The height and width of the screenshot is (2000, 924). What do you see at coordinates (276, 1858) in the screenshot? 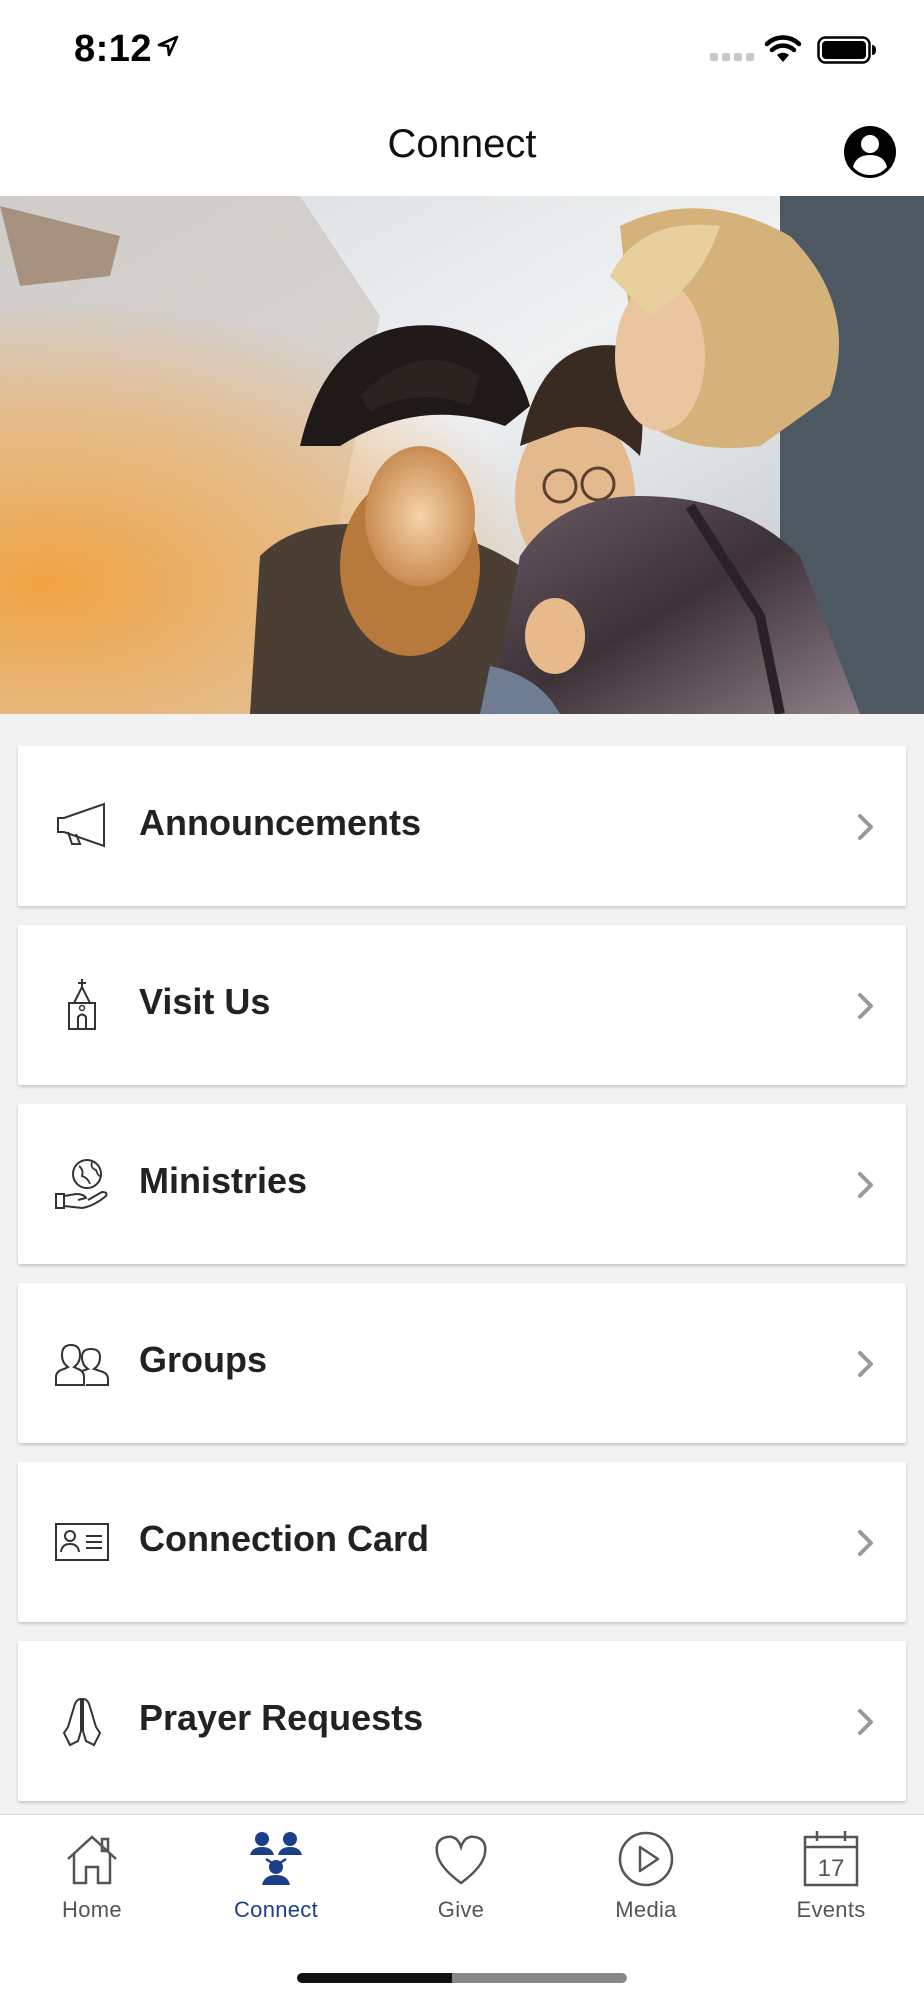
I see `connect-icon` at bounding box center [276, 1858].